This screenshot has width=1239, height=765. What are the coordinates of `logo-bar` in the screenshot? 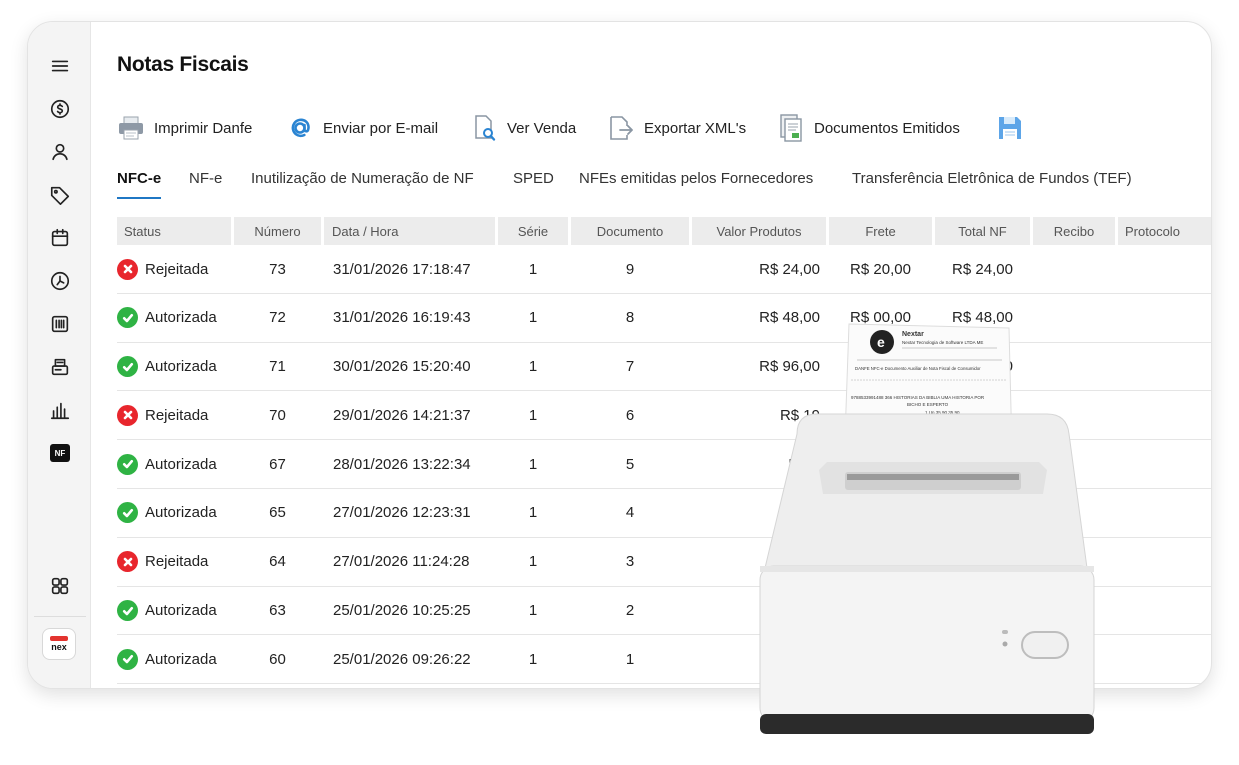 It's located at (59, 638).